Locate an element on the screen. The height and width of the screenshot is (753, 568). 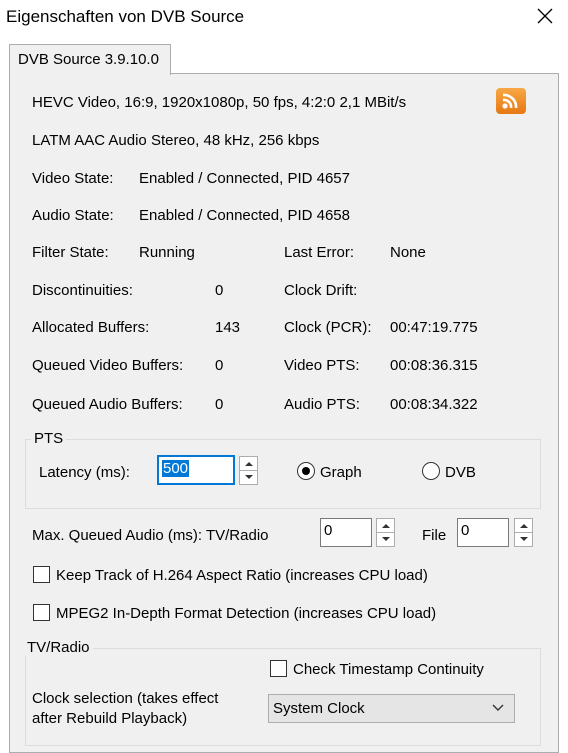
tv-radio-spin-up-button is located at coordinates (385, 525).